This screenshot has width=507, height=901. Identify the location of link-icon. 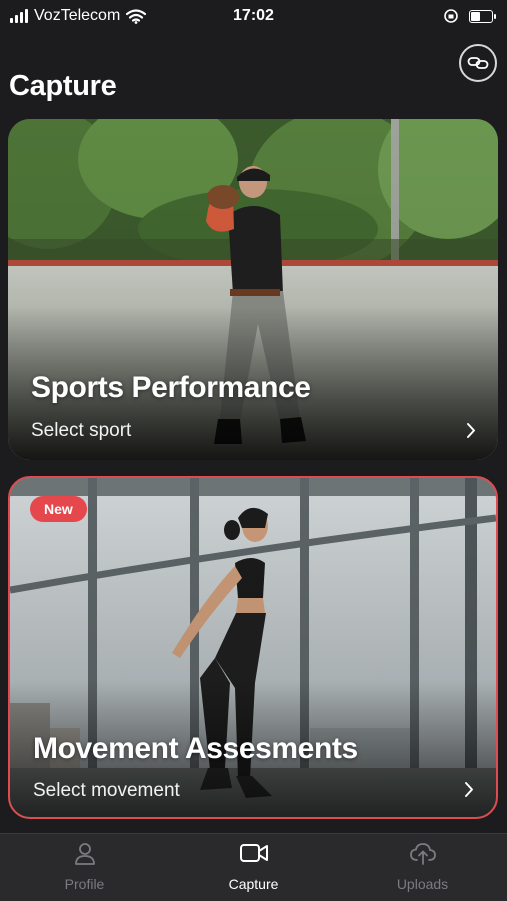
(478, 63).